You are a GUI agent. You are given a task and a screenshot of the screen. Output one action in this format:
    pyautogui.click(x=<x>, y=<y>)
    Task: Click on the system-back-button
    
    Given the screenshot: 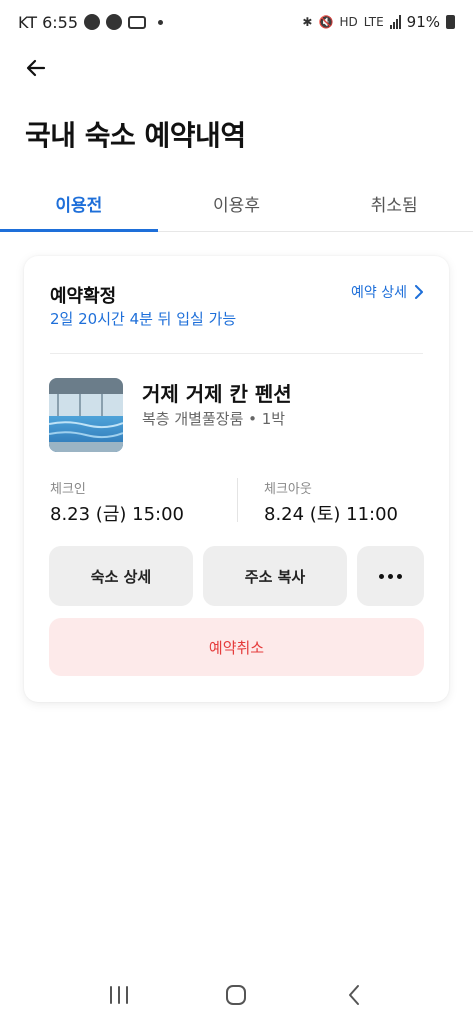 What is the action you would take?
    pyautogui.click(x=354, y=995)
    